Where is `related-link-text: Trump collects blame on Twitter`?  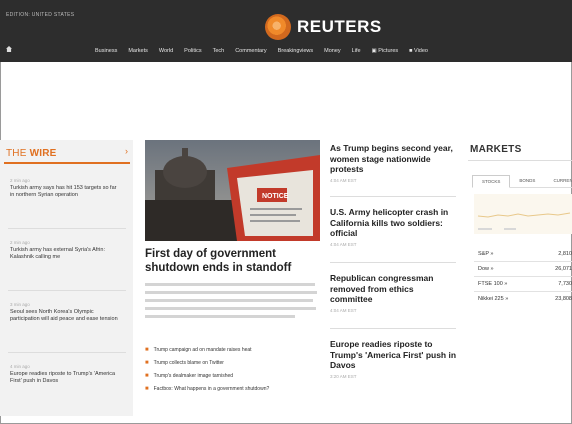 related-link-text: Trump collects blame on Twitter is located at coordinates (188, 363).